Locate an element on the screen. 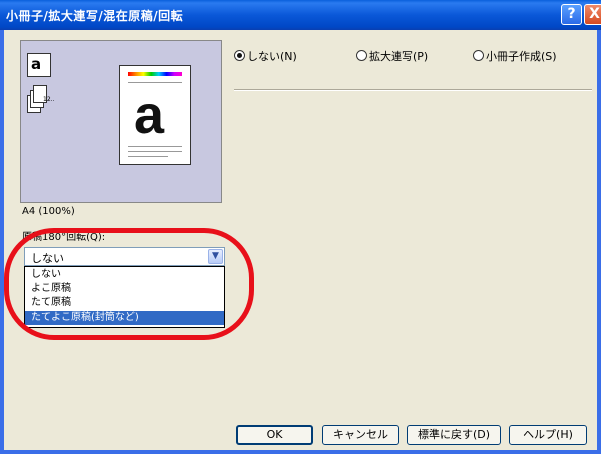 The image size is (601, 454). radio-selected-icon is located at coordinates (239, 55).